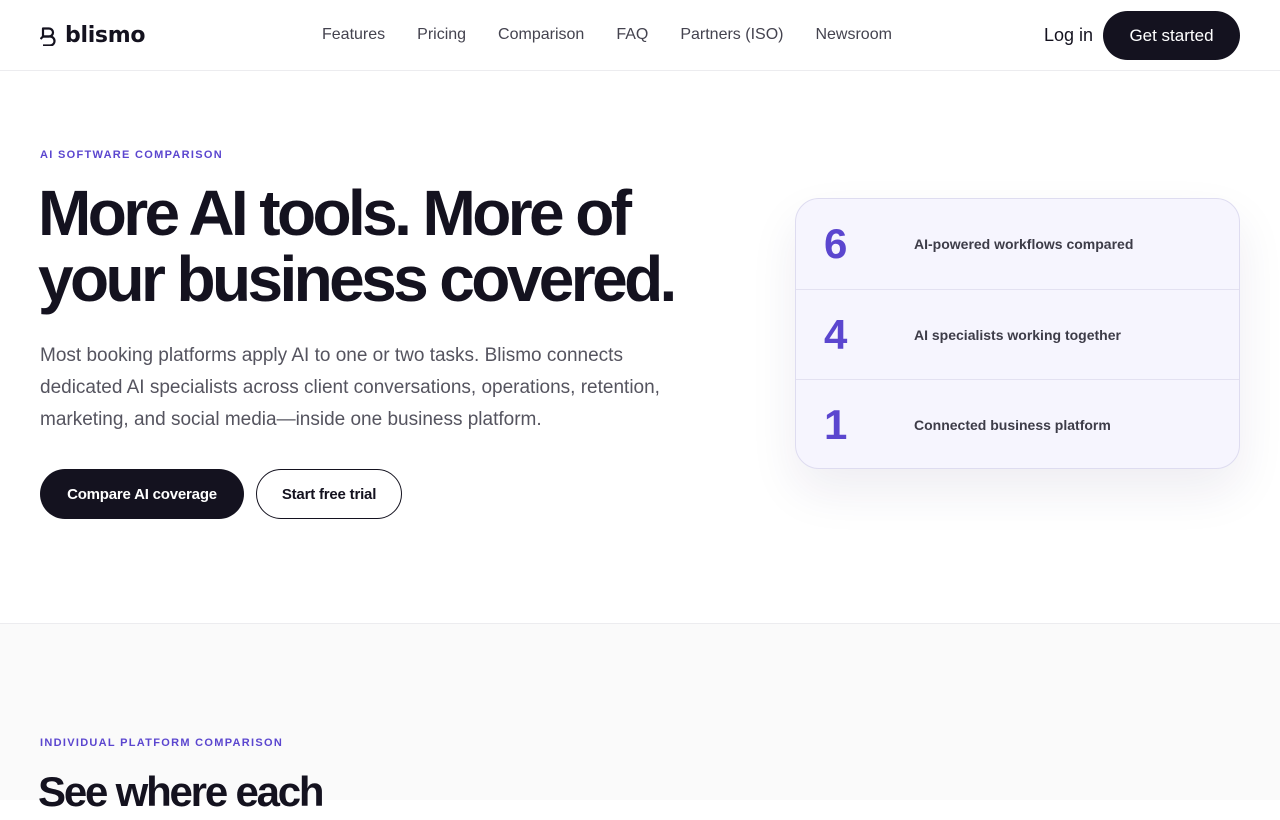  I want to click on hero-title-line-1: More AI tools. More of, so click(335, 213).